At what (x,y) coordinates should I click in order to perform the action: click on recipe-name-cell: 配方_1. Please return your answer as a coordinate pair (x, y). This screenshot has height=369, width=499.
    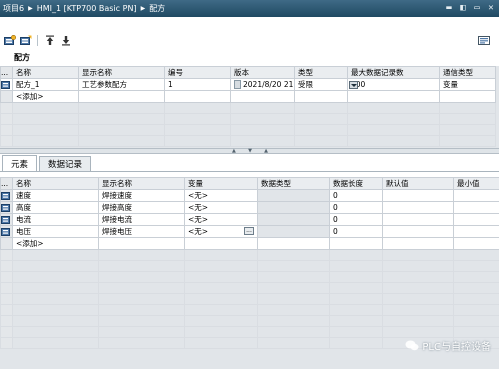
    Looking at the image, I should click on (45, 84).